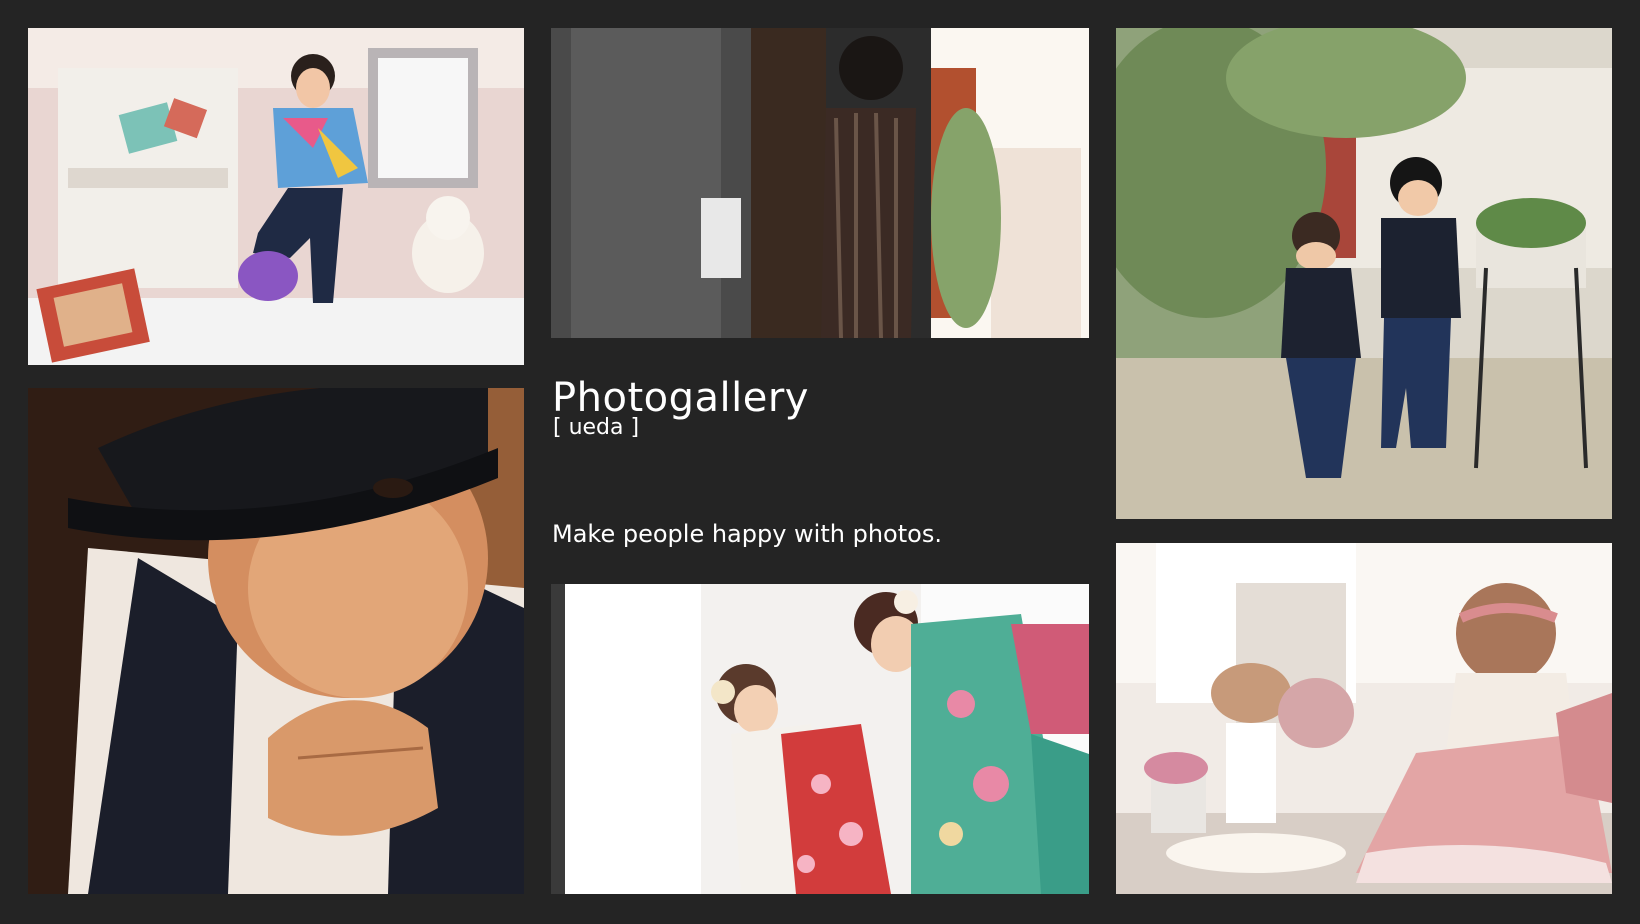 Image resolution: width=1640 pixels, height=924 pixels. I want to click on page-subtitle: [ ueda ], so click(596, 427).